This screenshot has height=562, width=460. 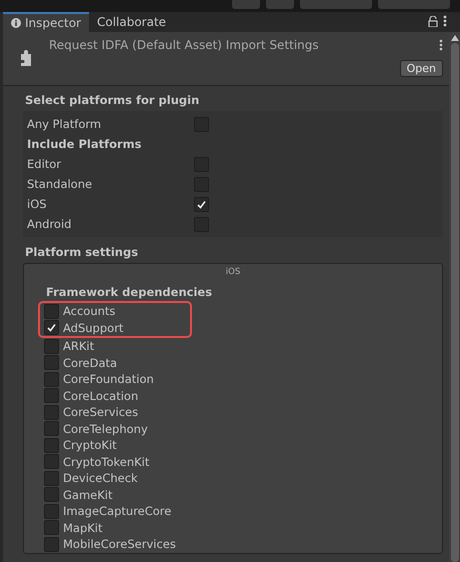 What do you see at coordinates (100, 395) in the screenshot?
I see `framework-label: CoreLocation` at bounding box center [100, 395].